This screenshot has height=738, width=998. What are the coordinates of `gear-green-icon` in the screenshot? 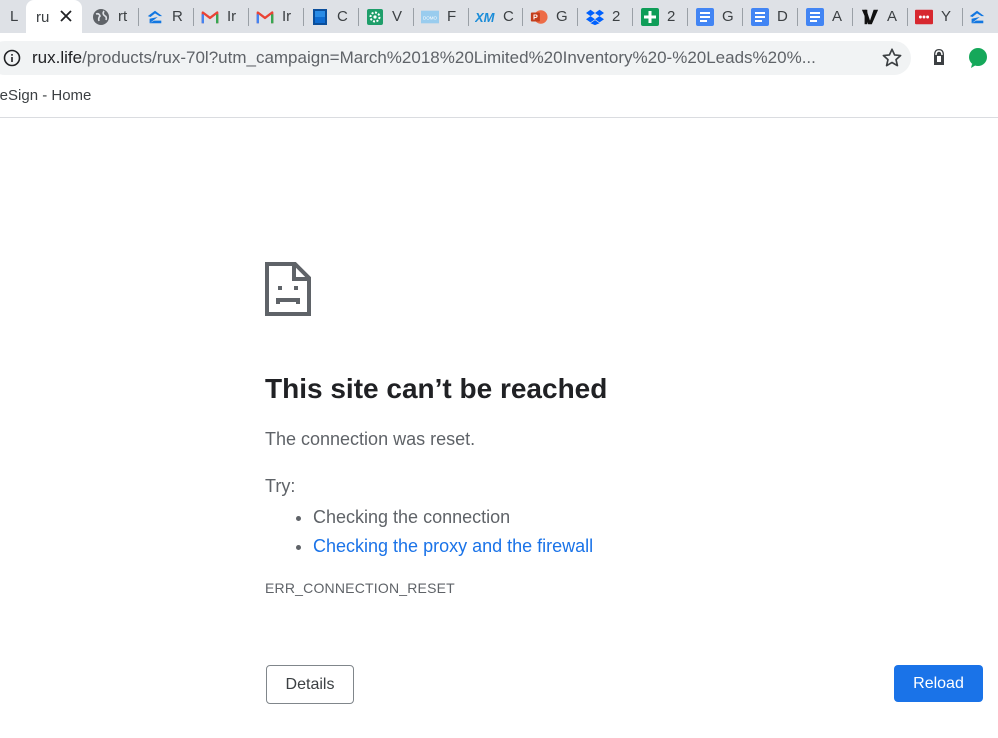 It's located at (375, 17).